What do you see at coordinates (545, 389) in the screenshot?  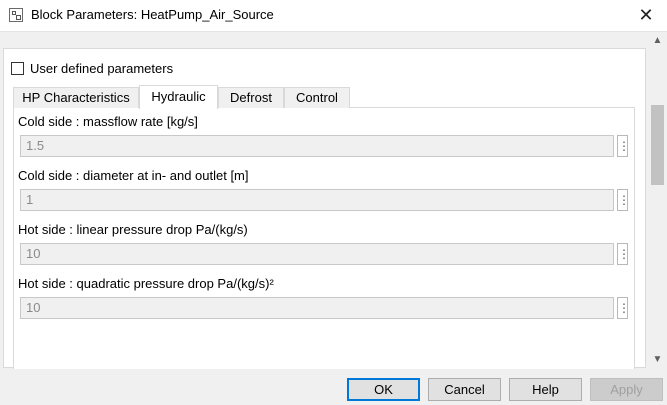 I see `help-button: Help` at bounding box center [545, 389].